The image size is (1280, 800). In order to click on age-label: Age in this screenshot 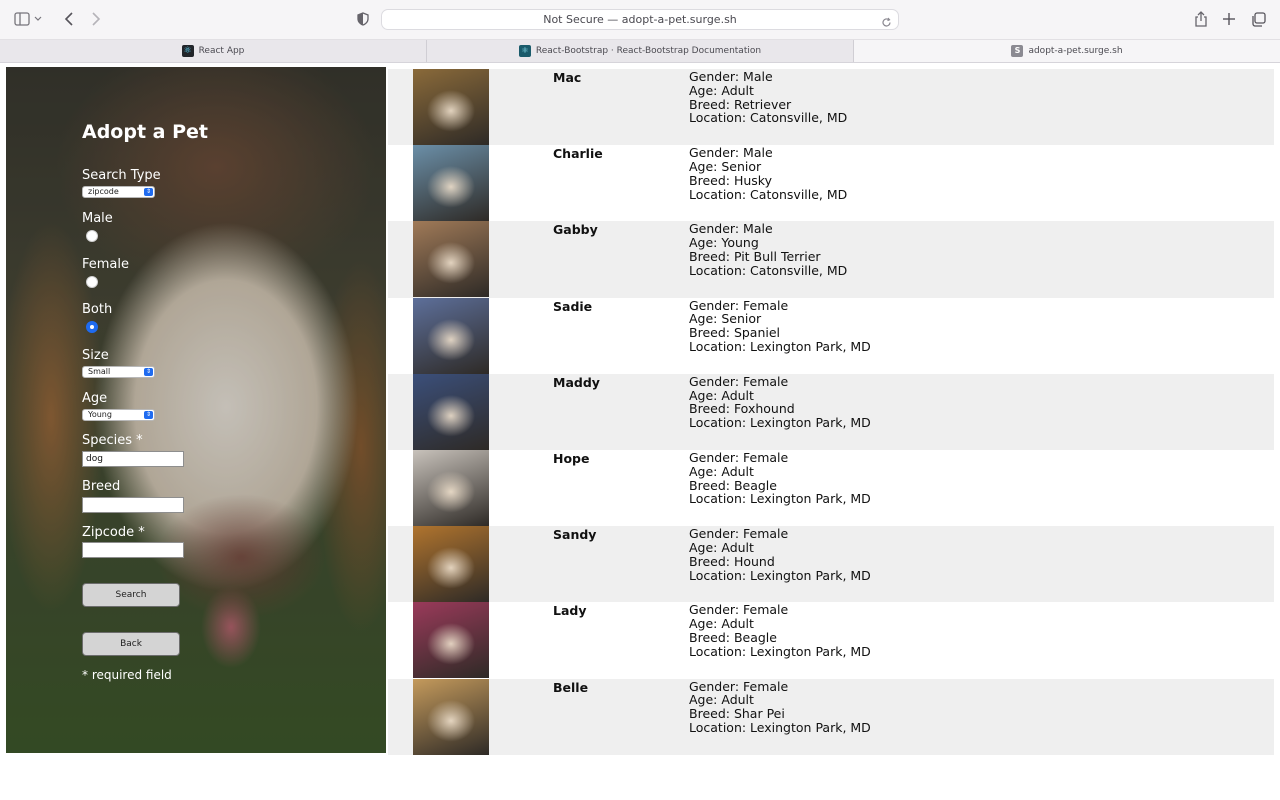, I will do `click(95, 398)`.